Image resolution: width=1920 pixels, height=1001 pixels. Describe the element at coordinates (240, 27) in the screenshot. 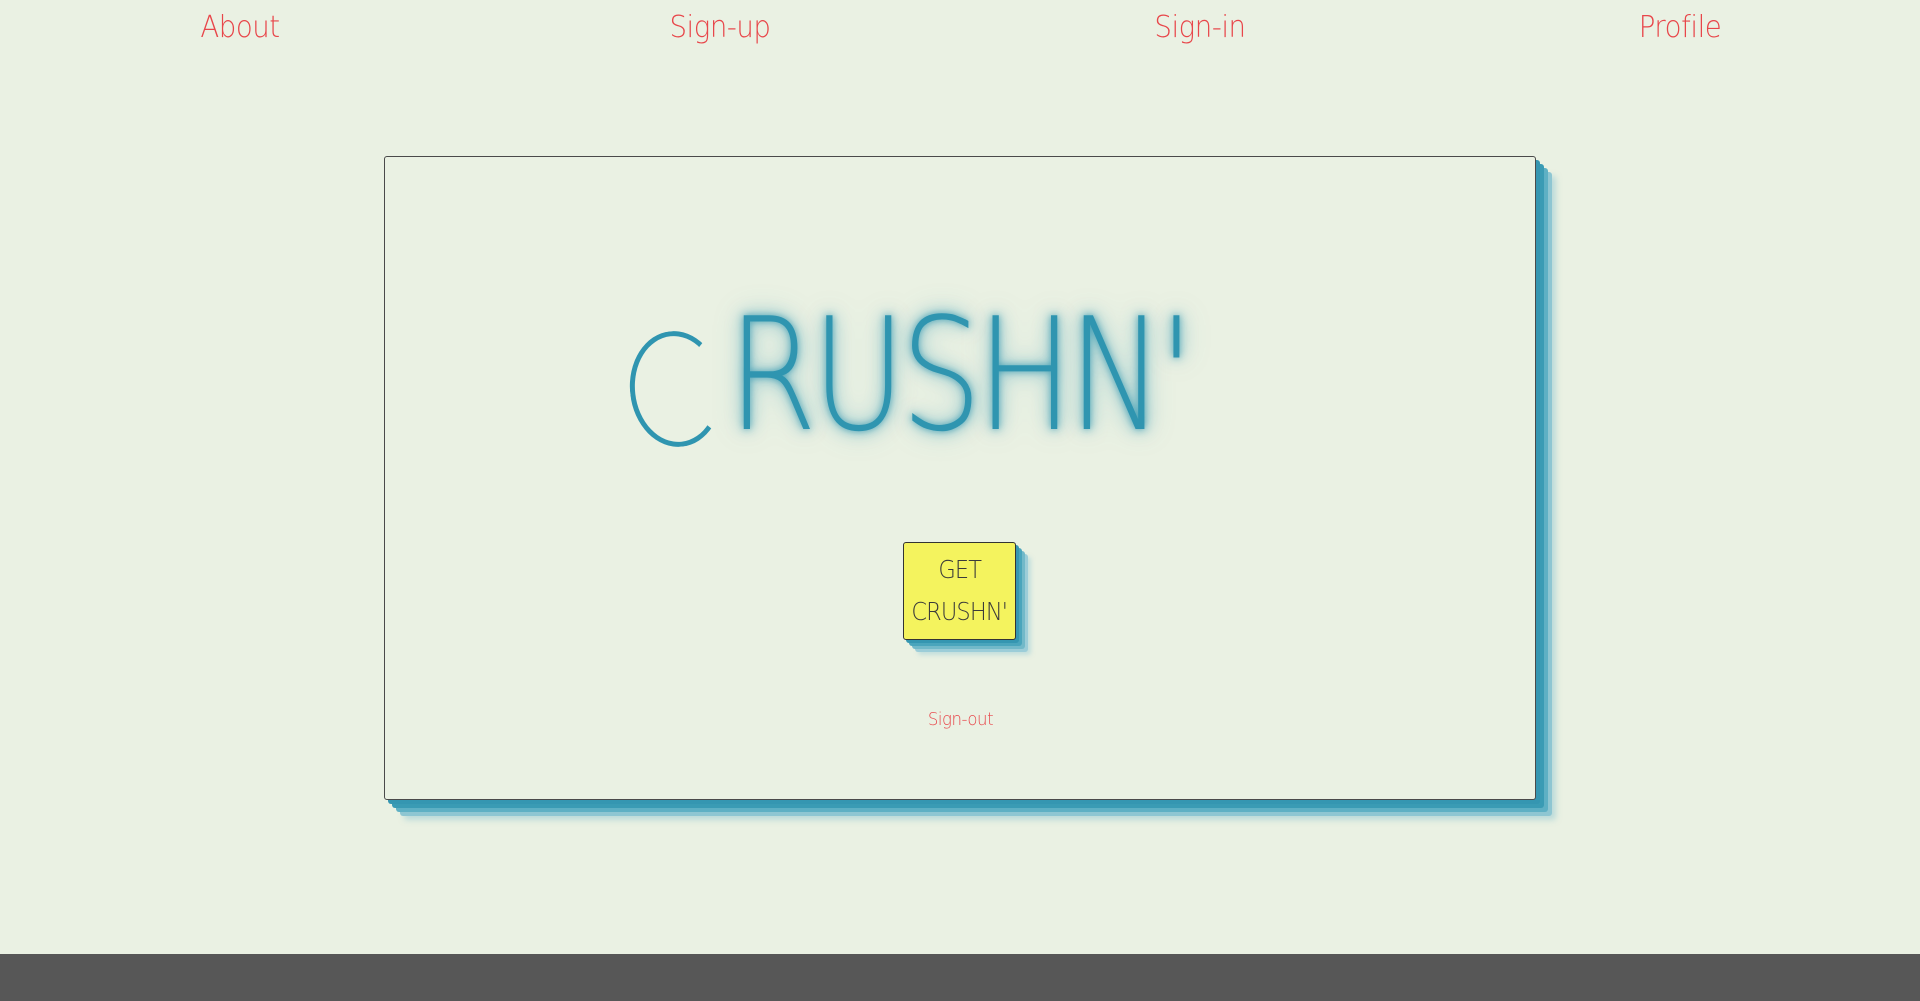

I see `nav-about-link: About` at that location.